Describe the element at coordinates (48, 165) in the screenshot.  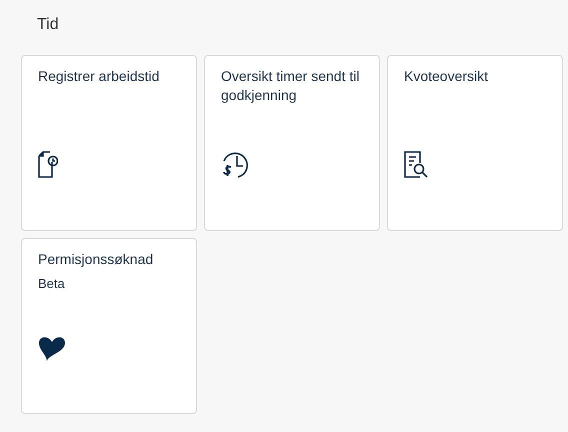
I see `document-clock-icon` at that location.